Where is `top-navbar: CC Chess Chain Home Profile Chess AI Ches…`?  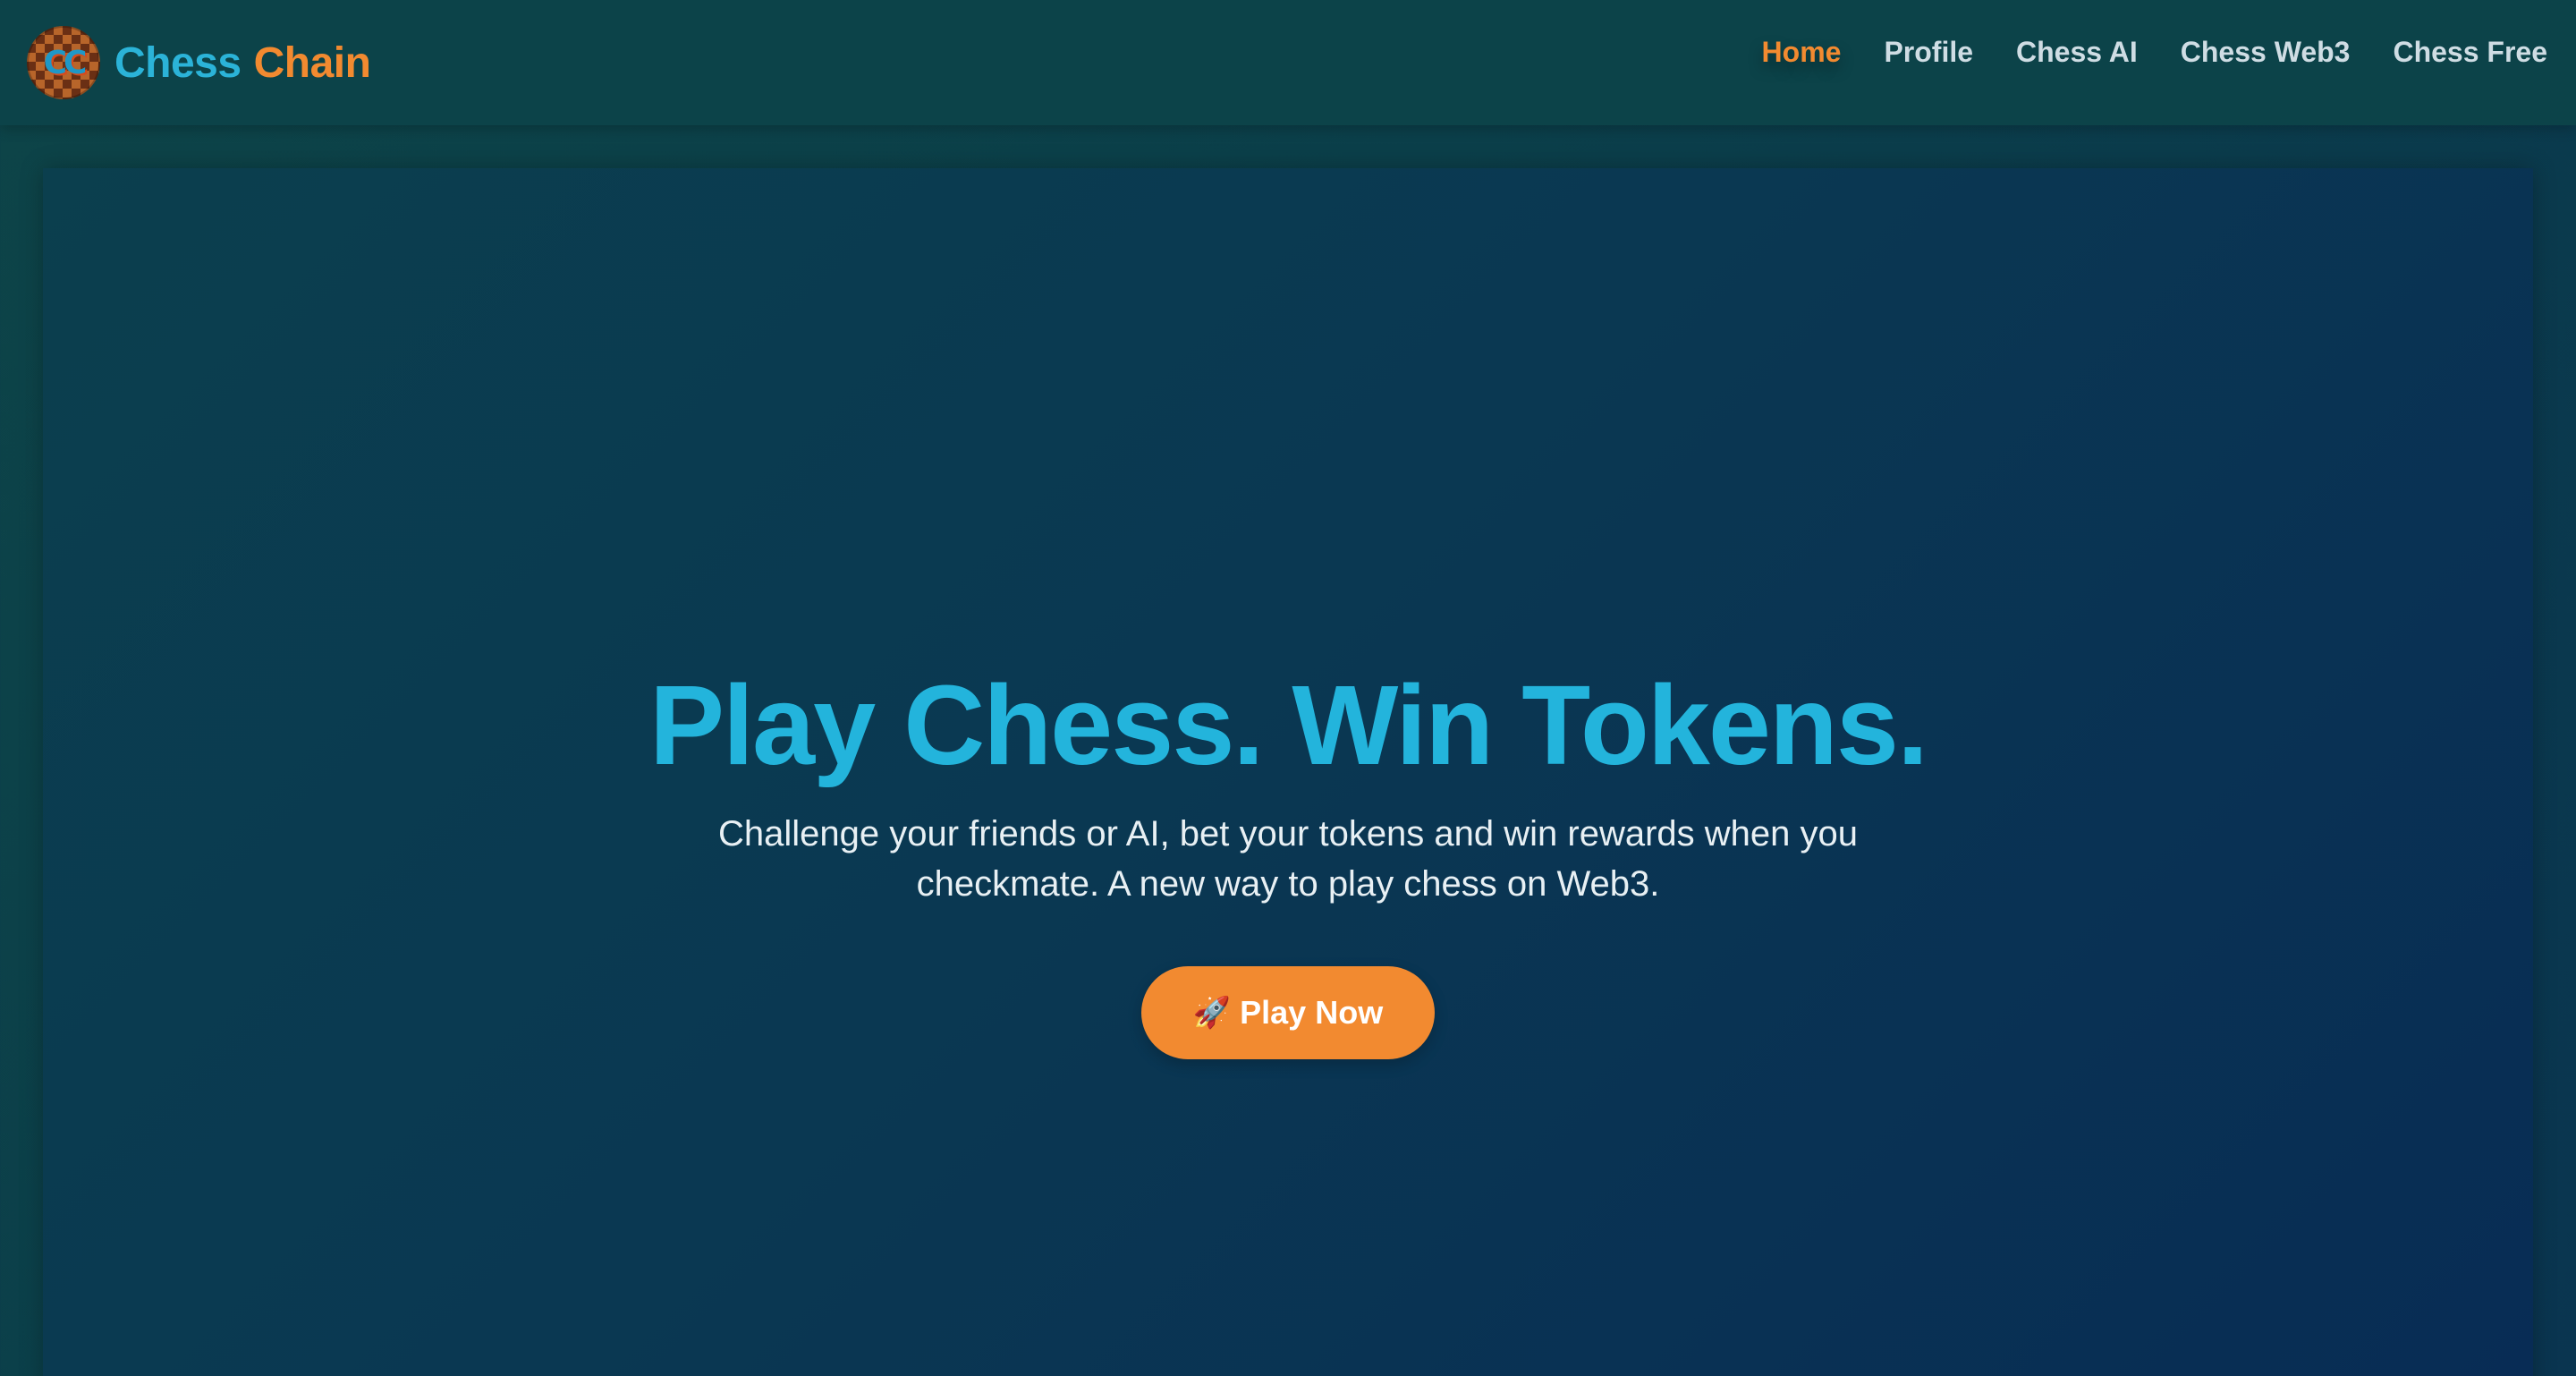
top-navbar: CC Chess Chain Home Profile Chess AI Ches… is located at coordinates (1288, 63).